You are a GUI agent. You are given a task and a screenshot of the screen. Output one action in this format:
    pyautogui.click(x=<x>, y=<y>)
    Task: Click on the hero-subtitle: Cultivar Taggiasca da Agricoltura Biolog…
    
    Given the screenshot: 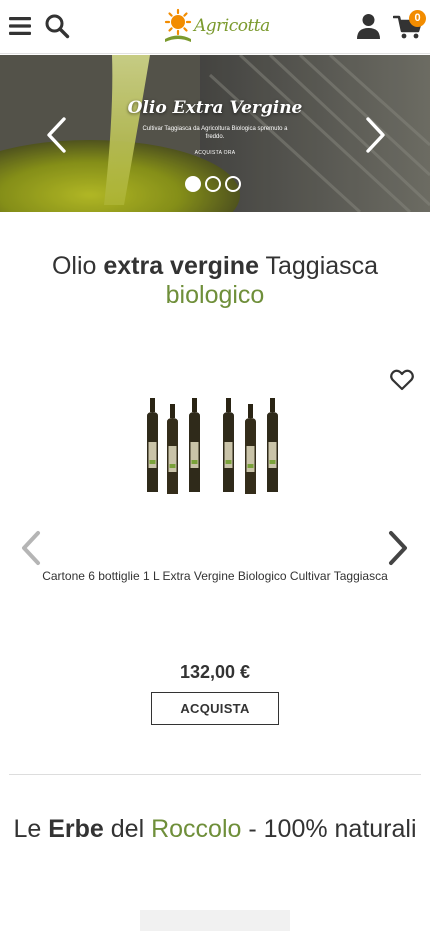 What is the action you would take?
    pyautogui.click(x=215, y=133)
    